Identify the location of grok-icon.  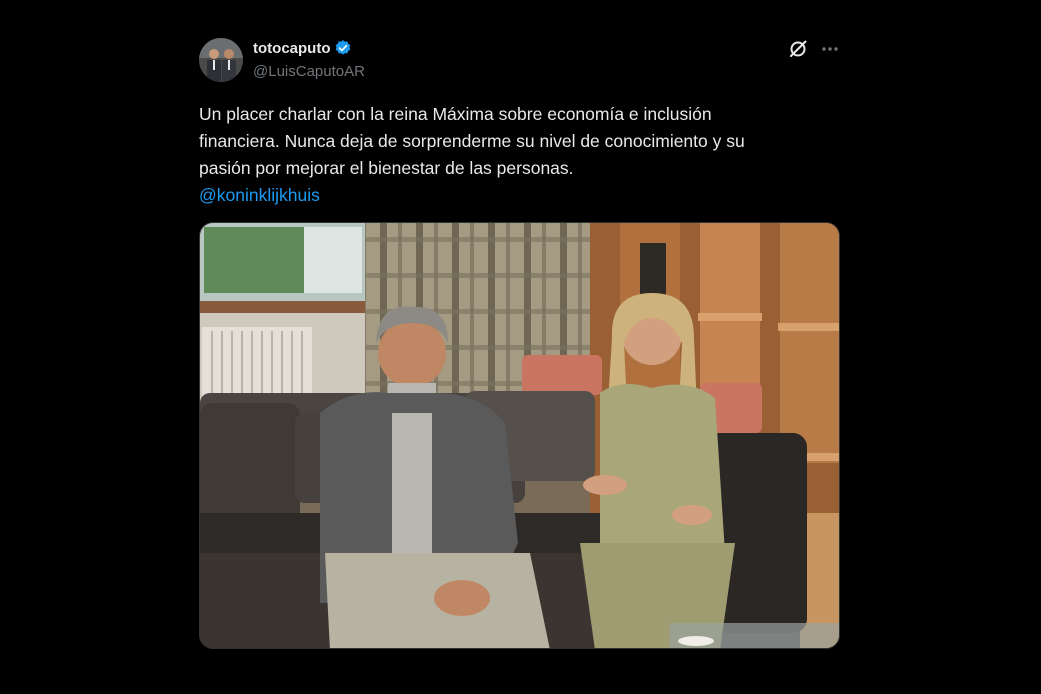
(798, 49).